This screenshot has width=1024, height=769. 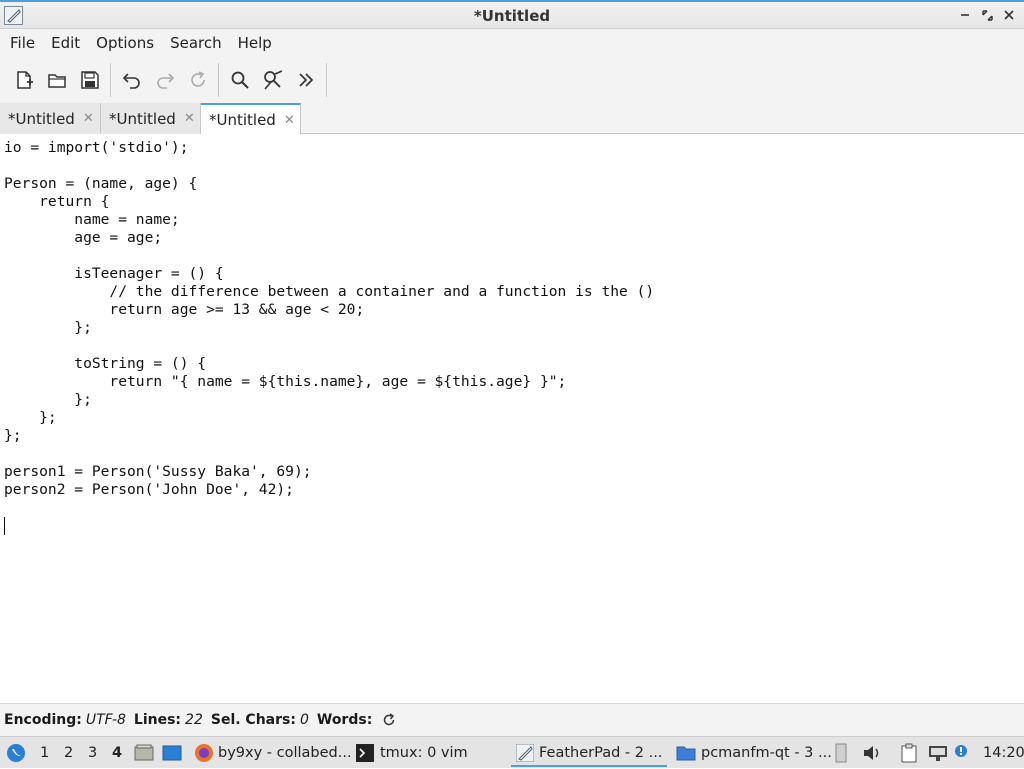 I want to click on code-line: age = age;, so click(x=83, y=237).